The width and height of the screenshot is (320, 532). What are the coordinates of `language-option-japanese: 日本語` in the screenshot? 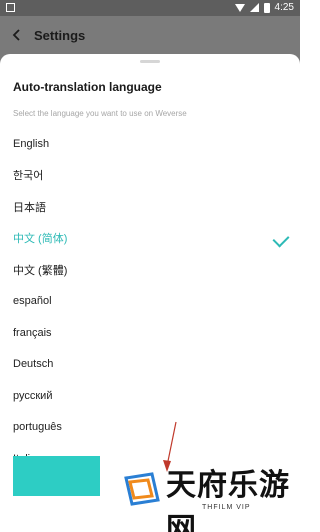 It's located at (150, 207).